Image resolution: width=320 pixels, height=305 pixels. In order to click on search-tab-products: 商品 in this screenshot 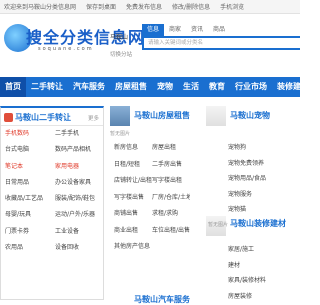, I will do `click(219, 30)`.